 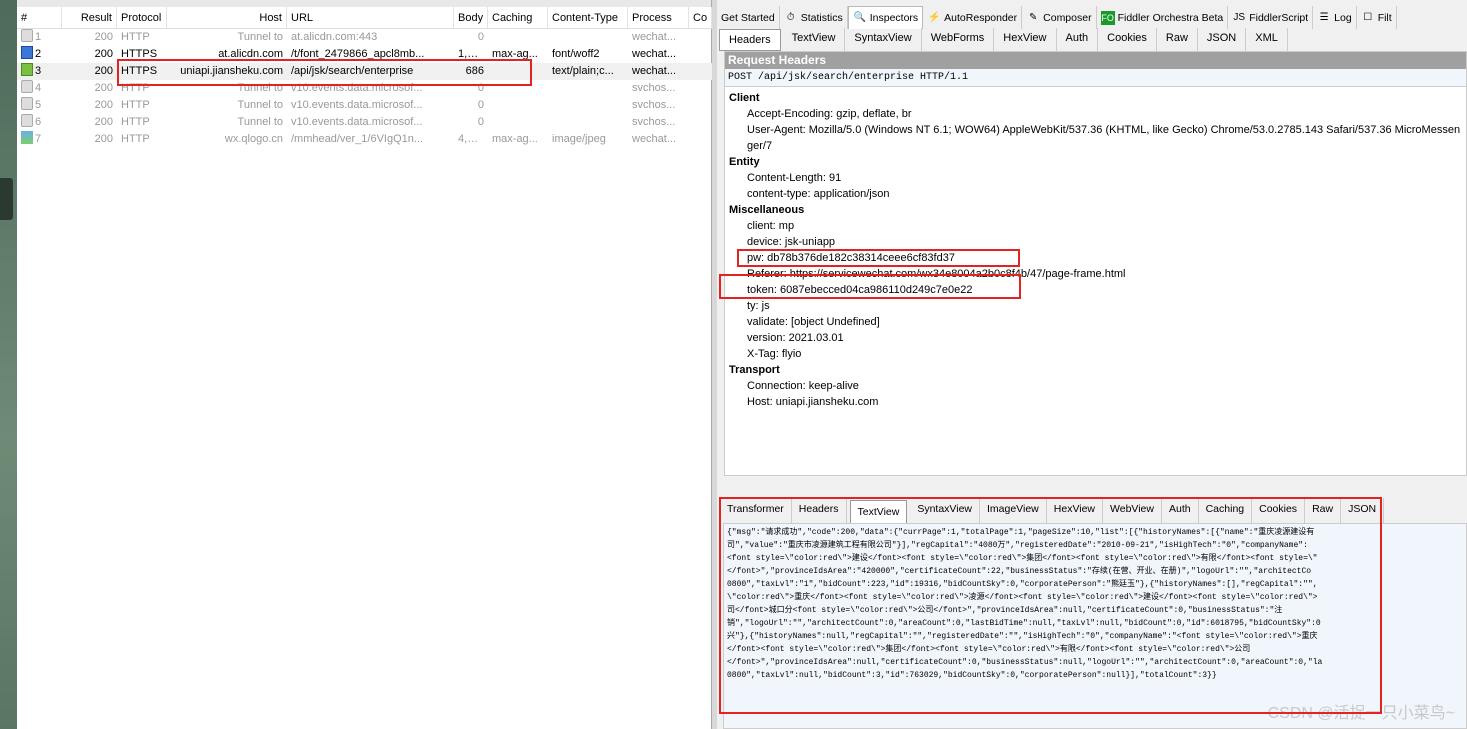 I want to click on response-tab-hexview: HexView, so click(x=1075, y=512).